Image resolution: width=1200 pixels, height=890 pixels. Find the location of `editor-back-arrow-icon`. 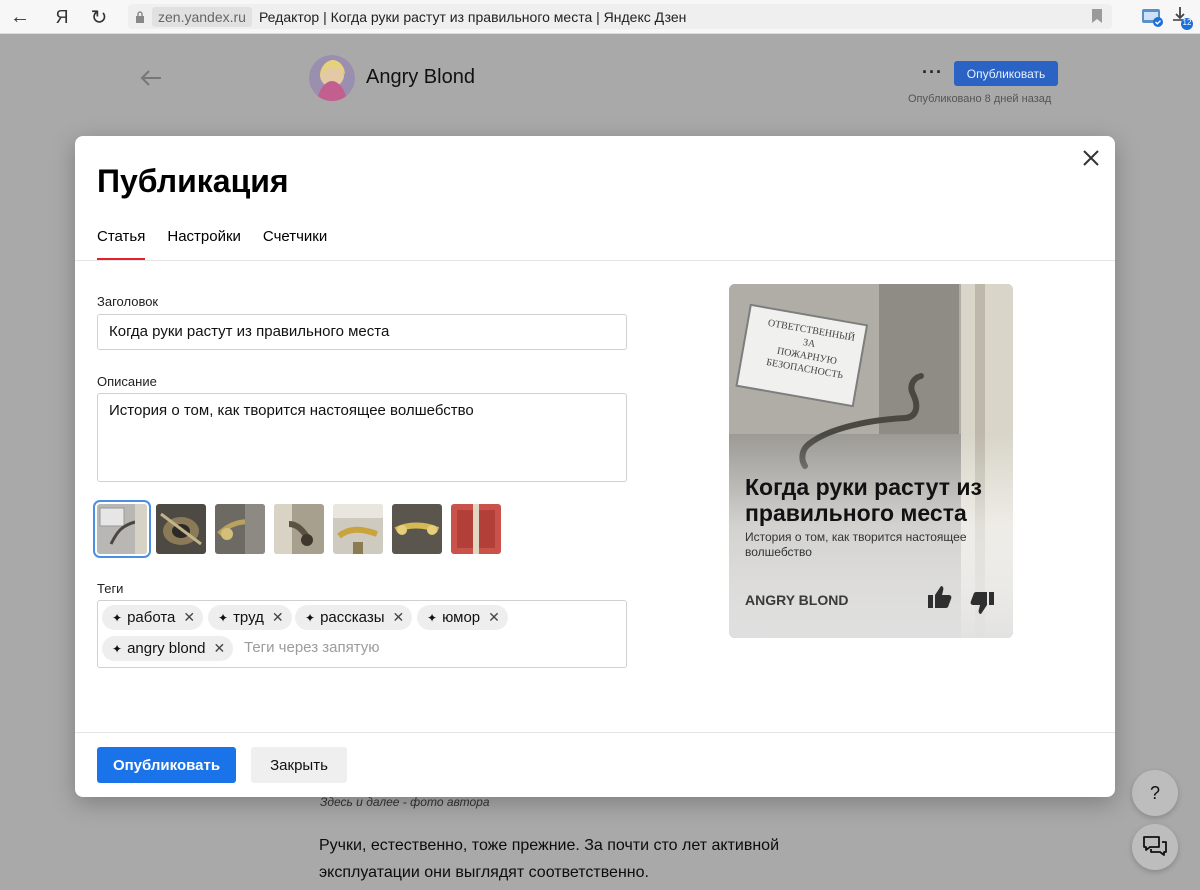

editor-back-arrow-icon is located at coordinates (151, 77).